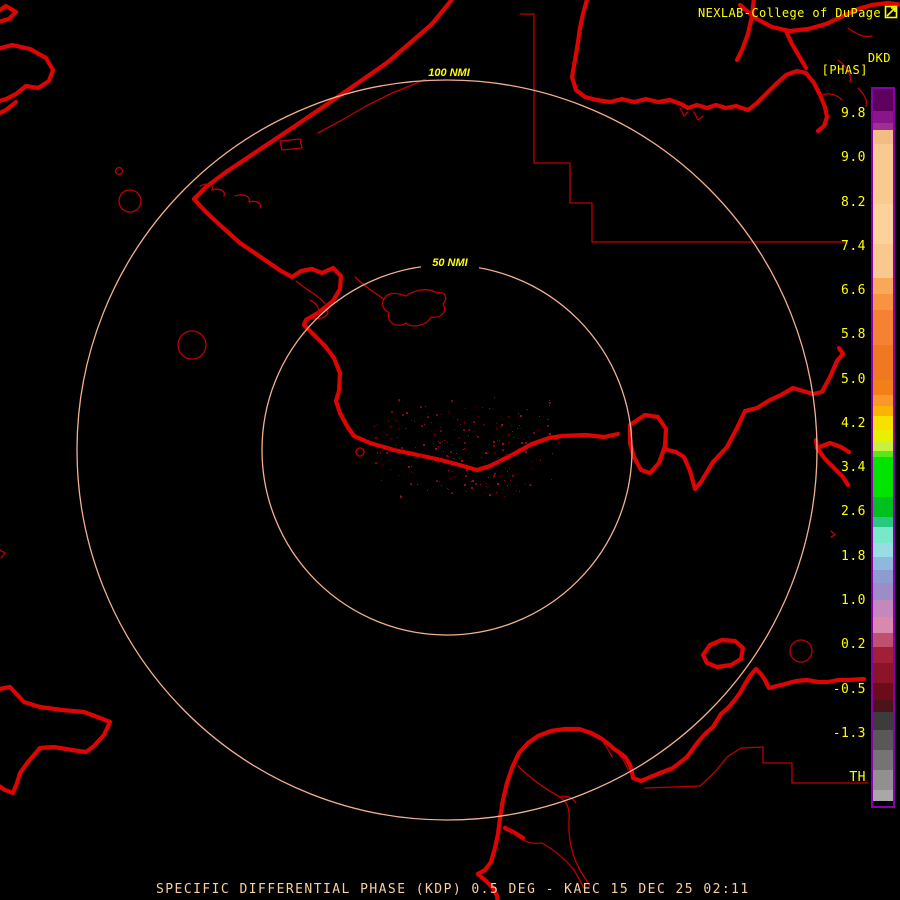 The height and width of the screenshot is (900, 900). Describe the element at coordinates (450, 263) in the screenshot. I see `range-ring-label-50nmi: 50 NMI` at that location.